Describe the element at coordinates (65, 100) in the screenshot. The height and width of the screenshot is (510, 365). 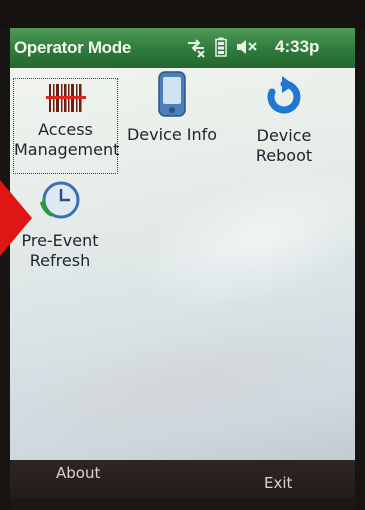
I see `barcode-icon` at that location.